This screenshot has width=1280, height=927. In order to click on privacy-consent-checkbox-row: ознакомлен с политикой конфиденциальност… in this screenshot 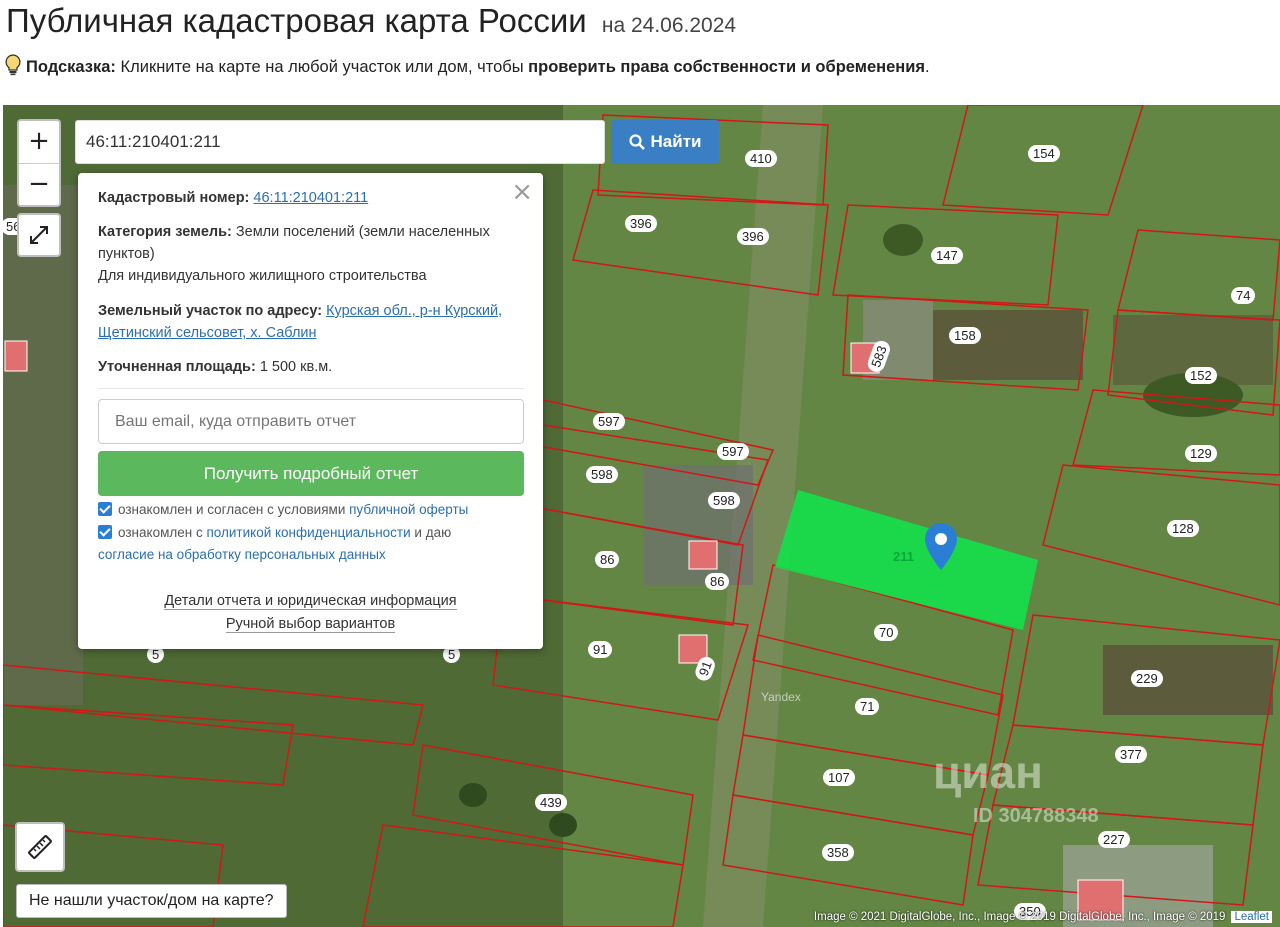, I will do `click(313, 544)`.